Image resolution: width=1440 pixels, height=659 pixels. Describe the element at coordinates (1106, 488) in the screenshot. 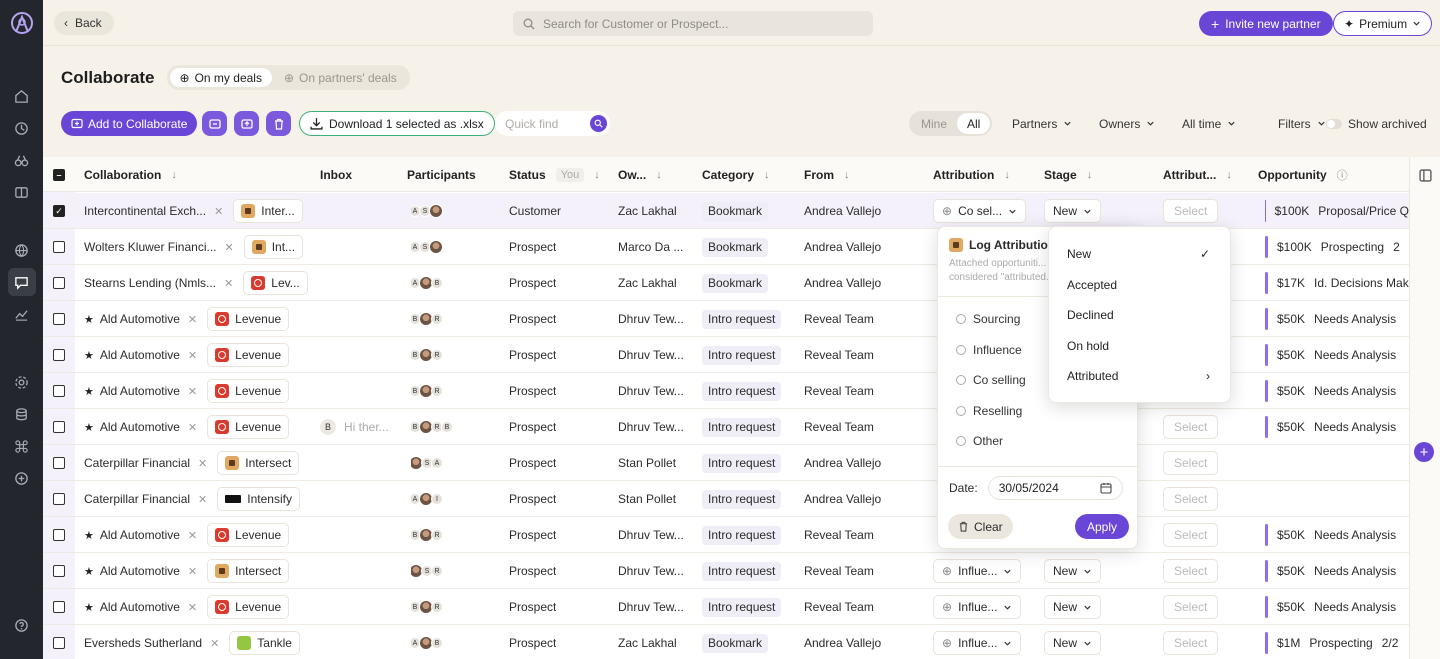

I see `calendar-icon` at that location.